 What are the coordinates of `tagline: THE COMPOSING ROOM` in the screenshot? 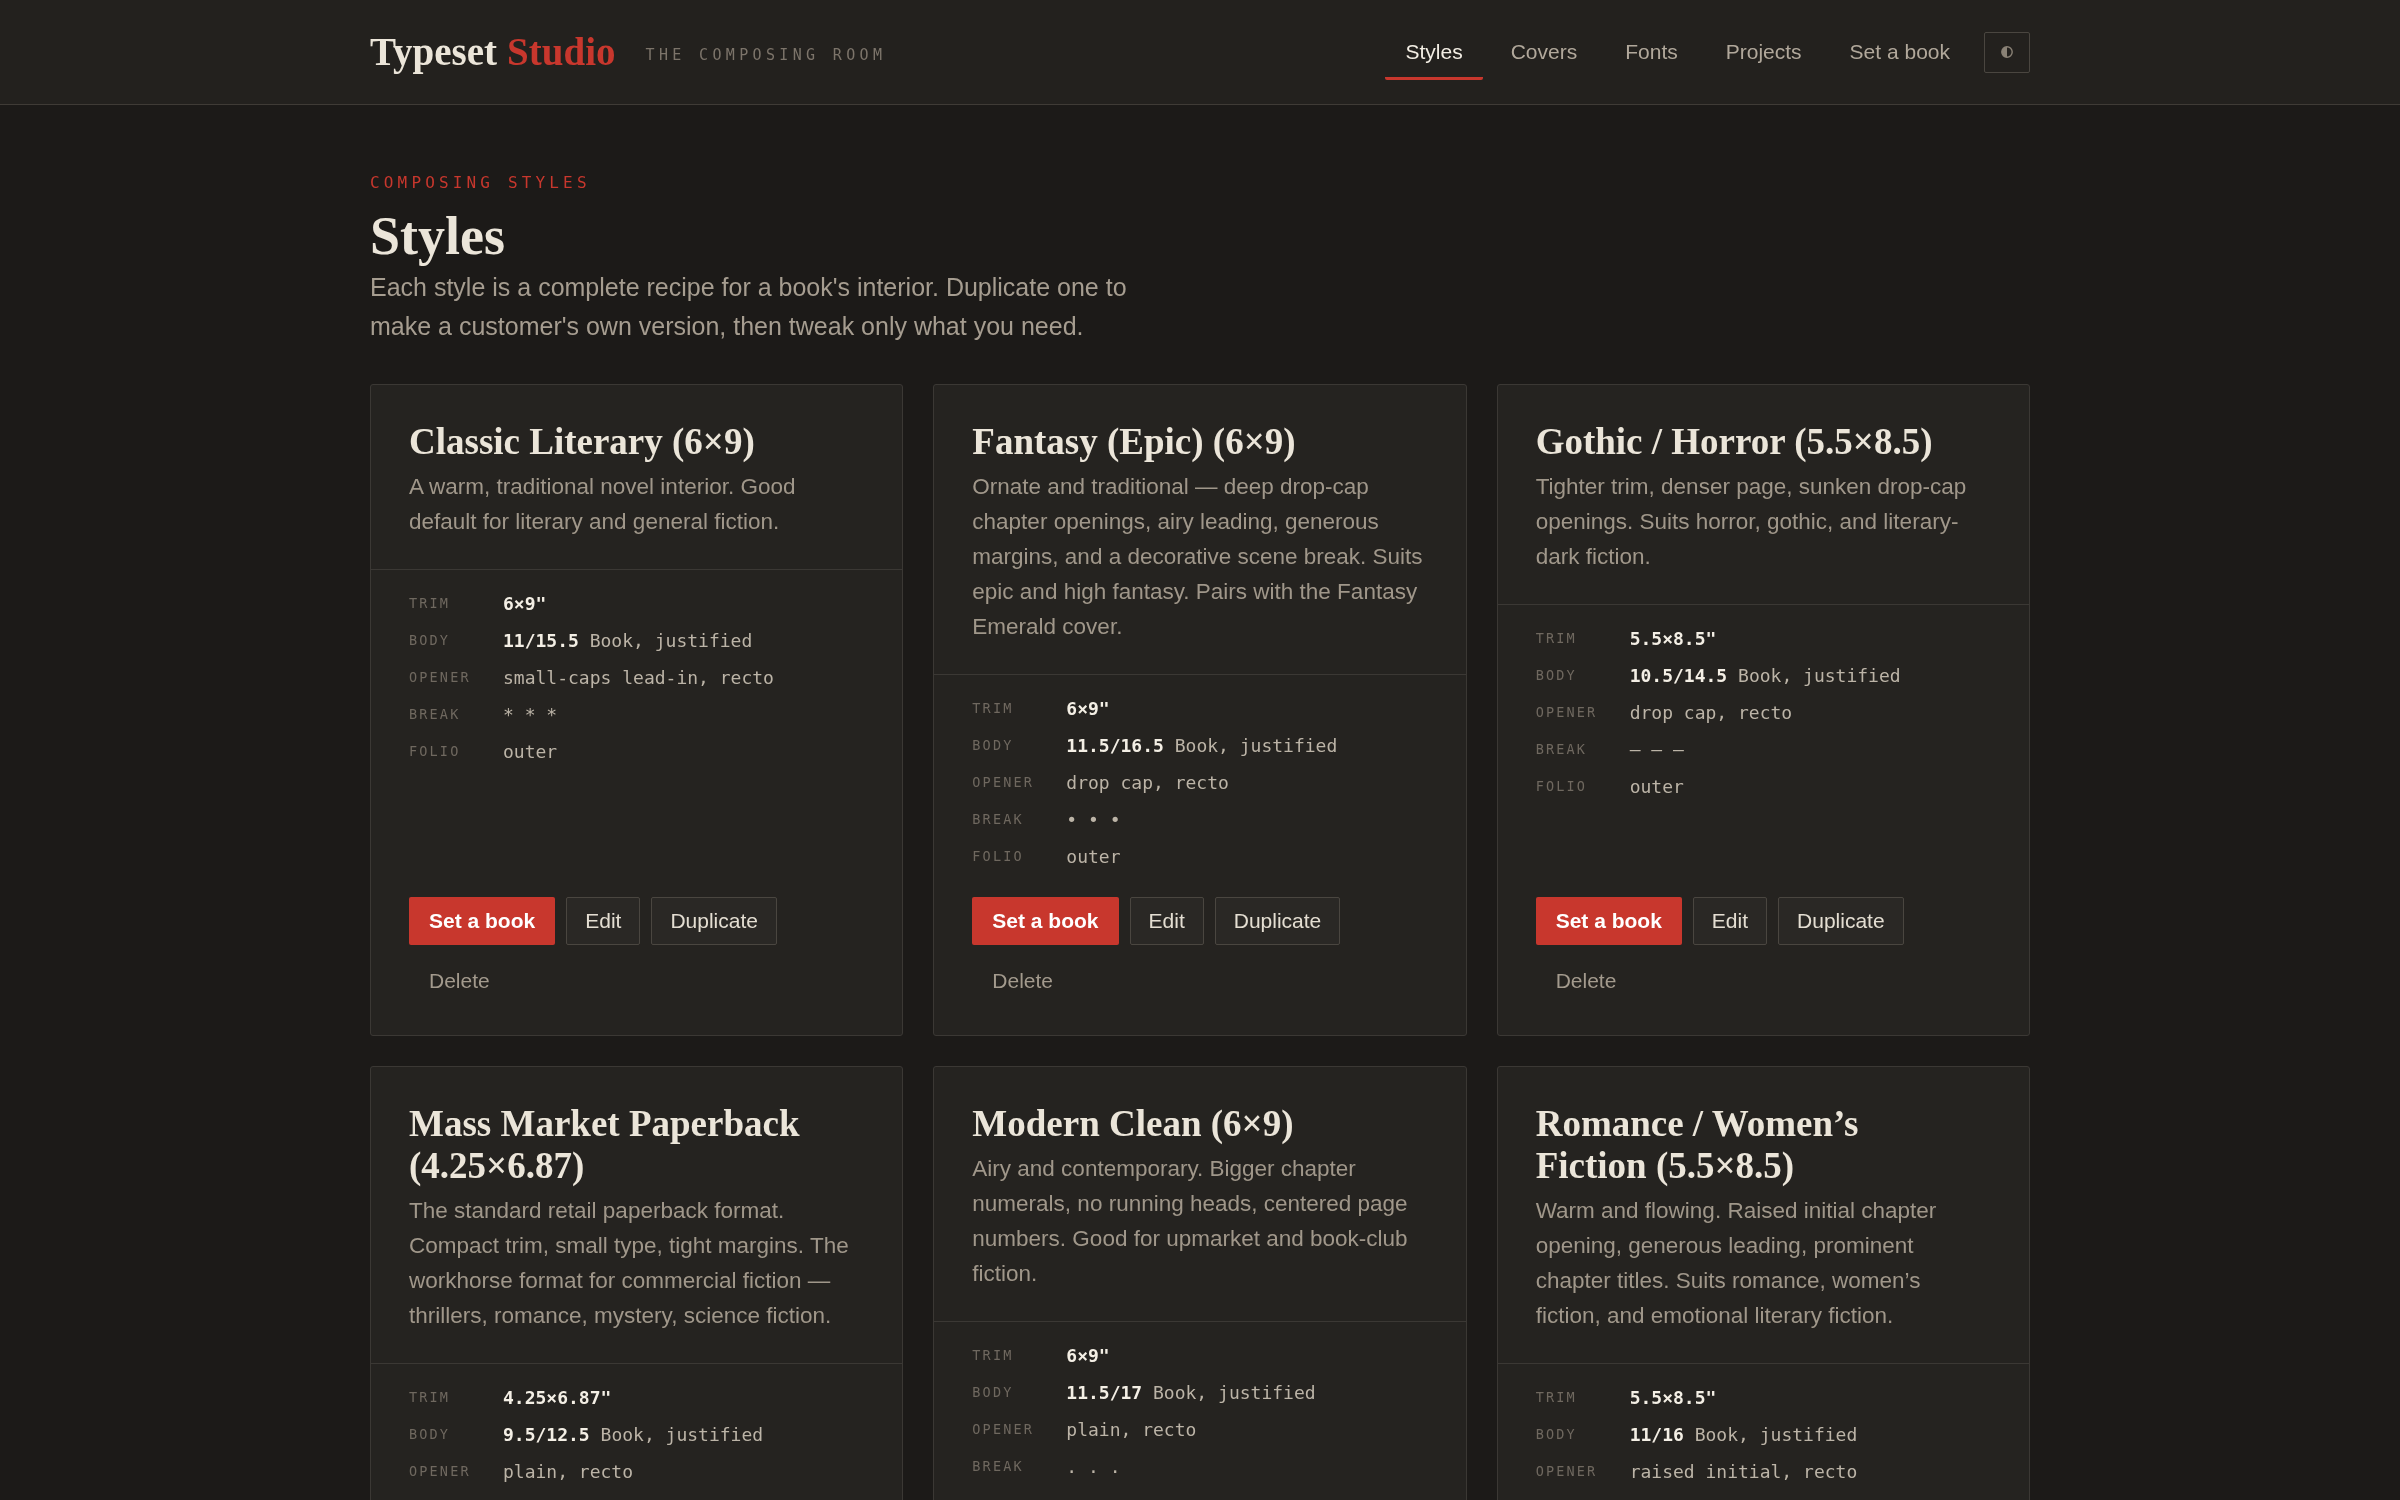 It's located at (766, 55).